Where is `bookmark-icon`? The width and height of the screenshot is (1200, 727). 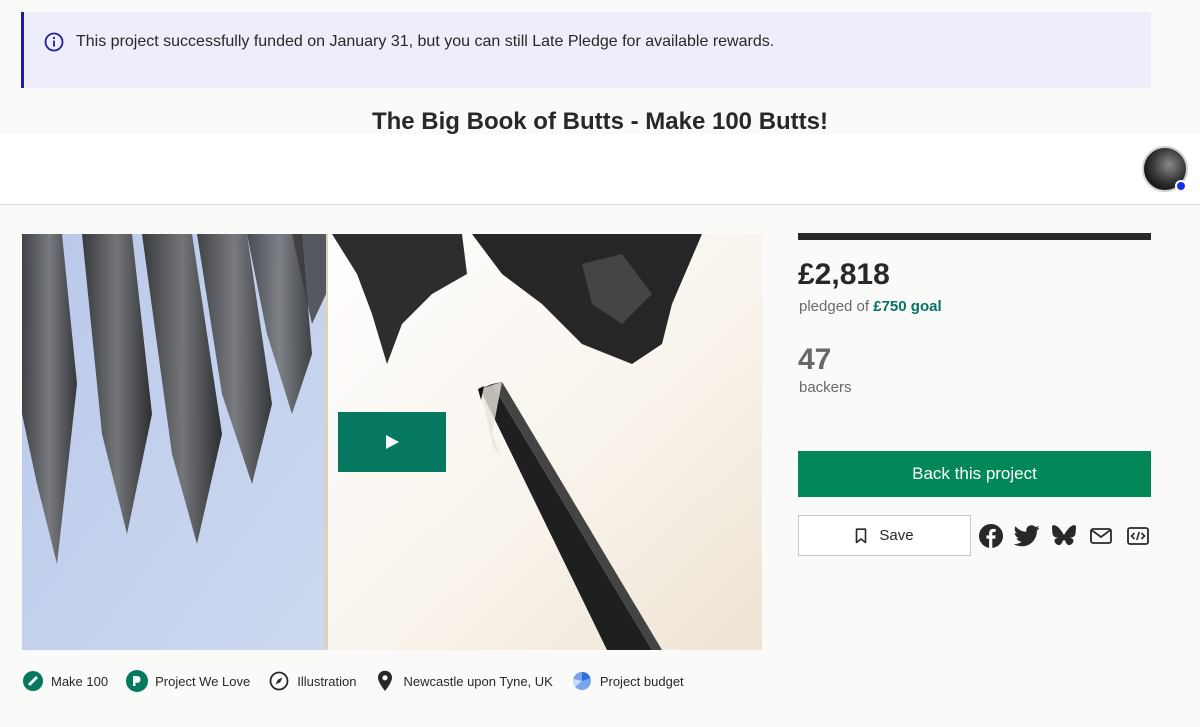 bookmark-icon is located at coordinates (861, 535).